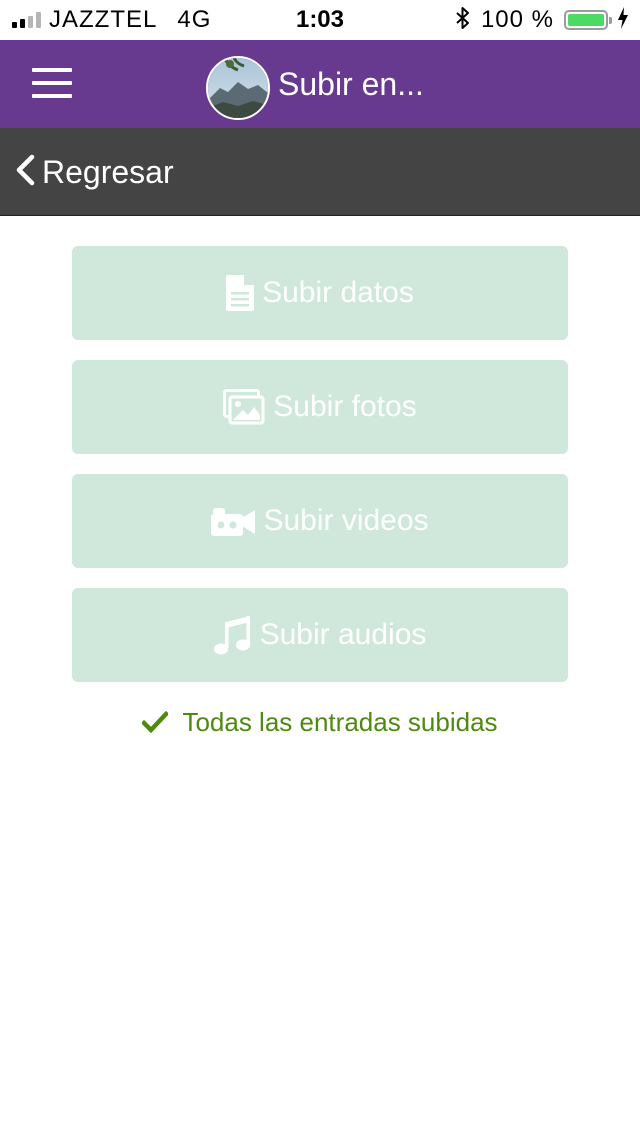 This screenshot has width=640, height=1136. I want to click on upload-data-button: Subir datos, so click(320, 293).